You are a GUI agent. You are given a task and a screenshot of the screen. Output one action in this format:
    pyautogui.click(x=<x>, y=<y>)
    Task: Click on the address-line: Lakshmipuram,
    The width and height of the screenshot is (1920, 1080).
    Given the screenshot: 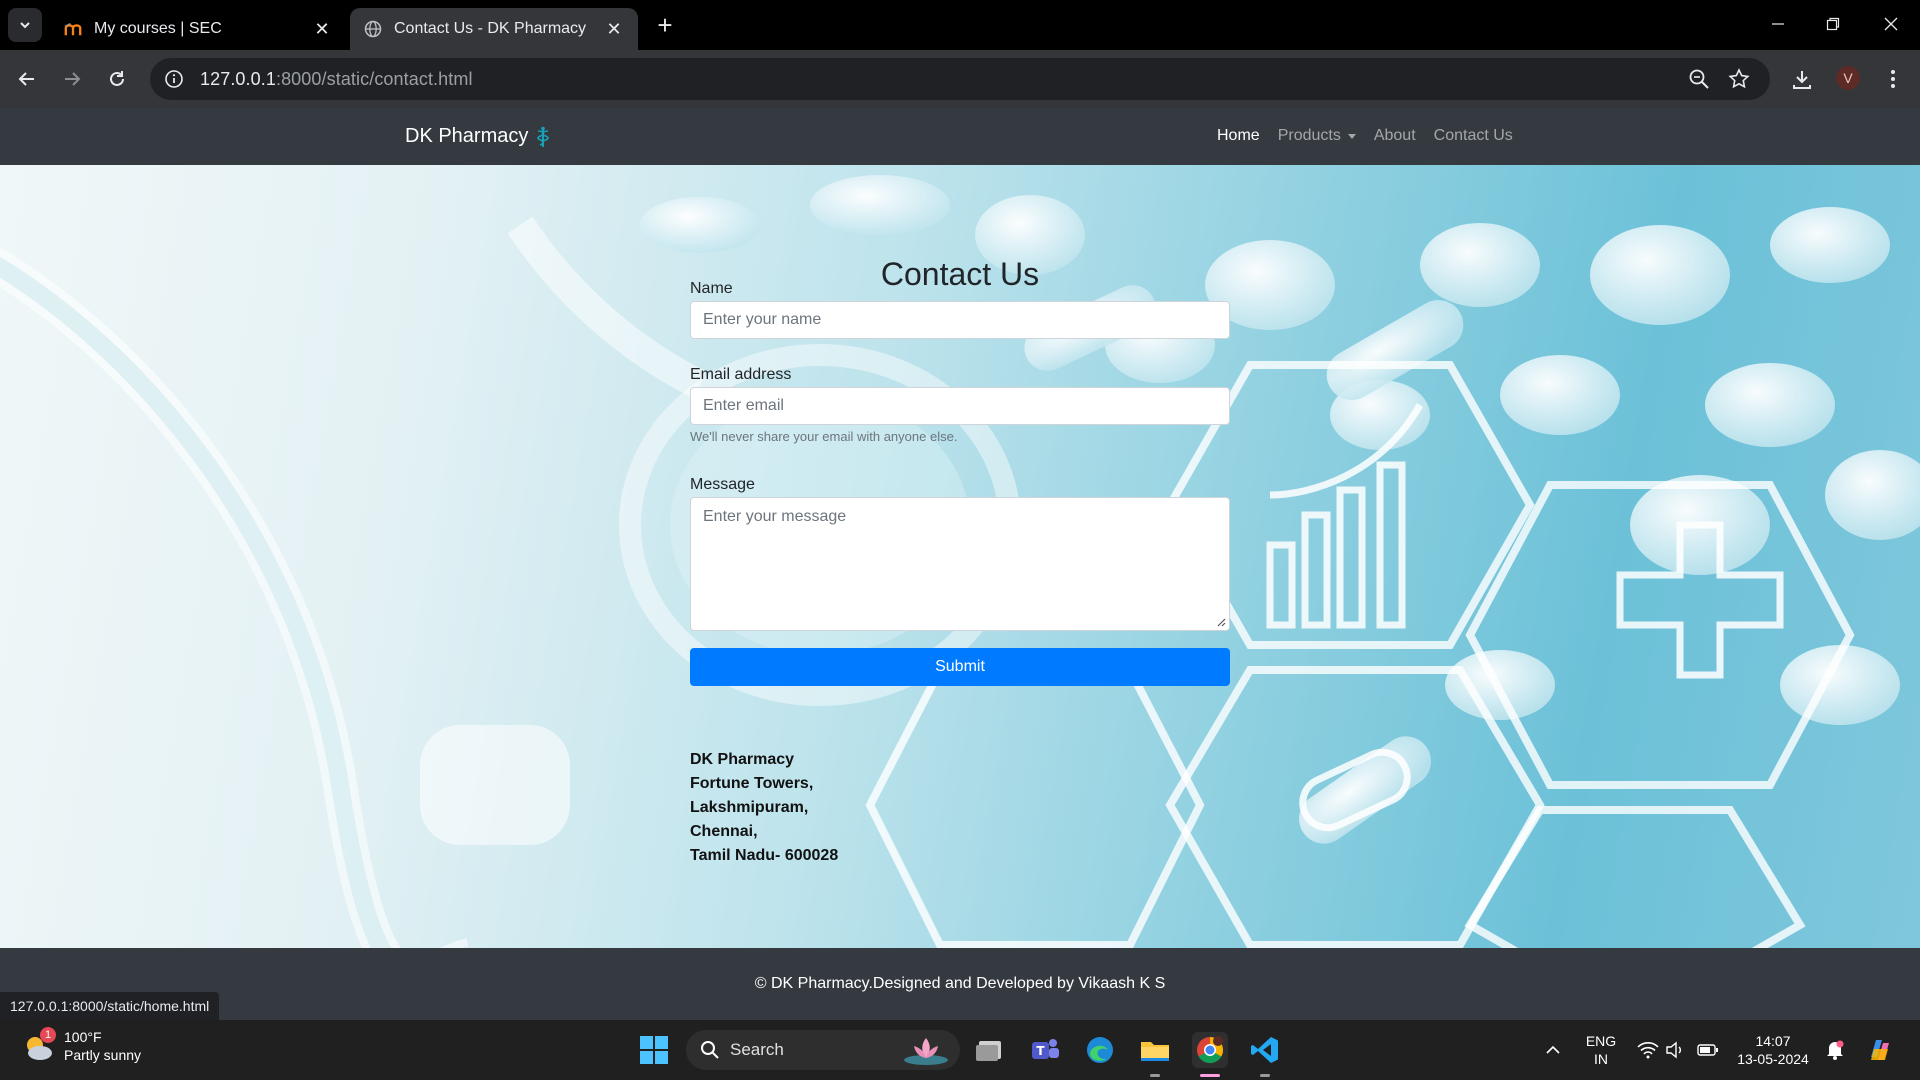 What is the action you would take?
    pyautogui.click(x=749, y=807)
    